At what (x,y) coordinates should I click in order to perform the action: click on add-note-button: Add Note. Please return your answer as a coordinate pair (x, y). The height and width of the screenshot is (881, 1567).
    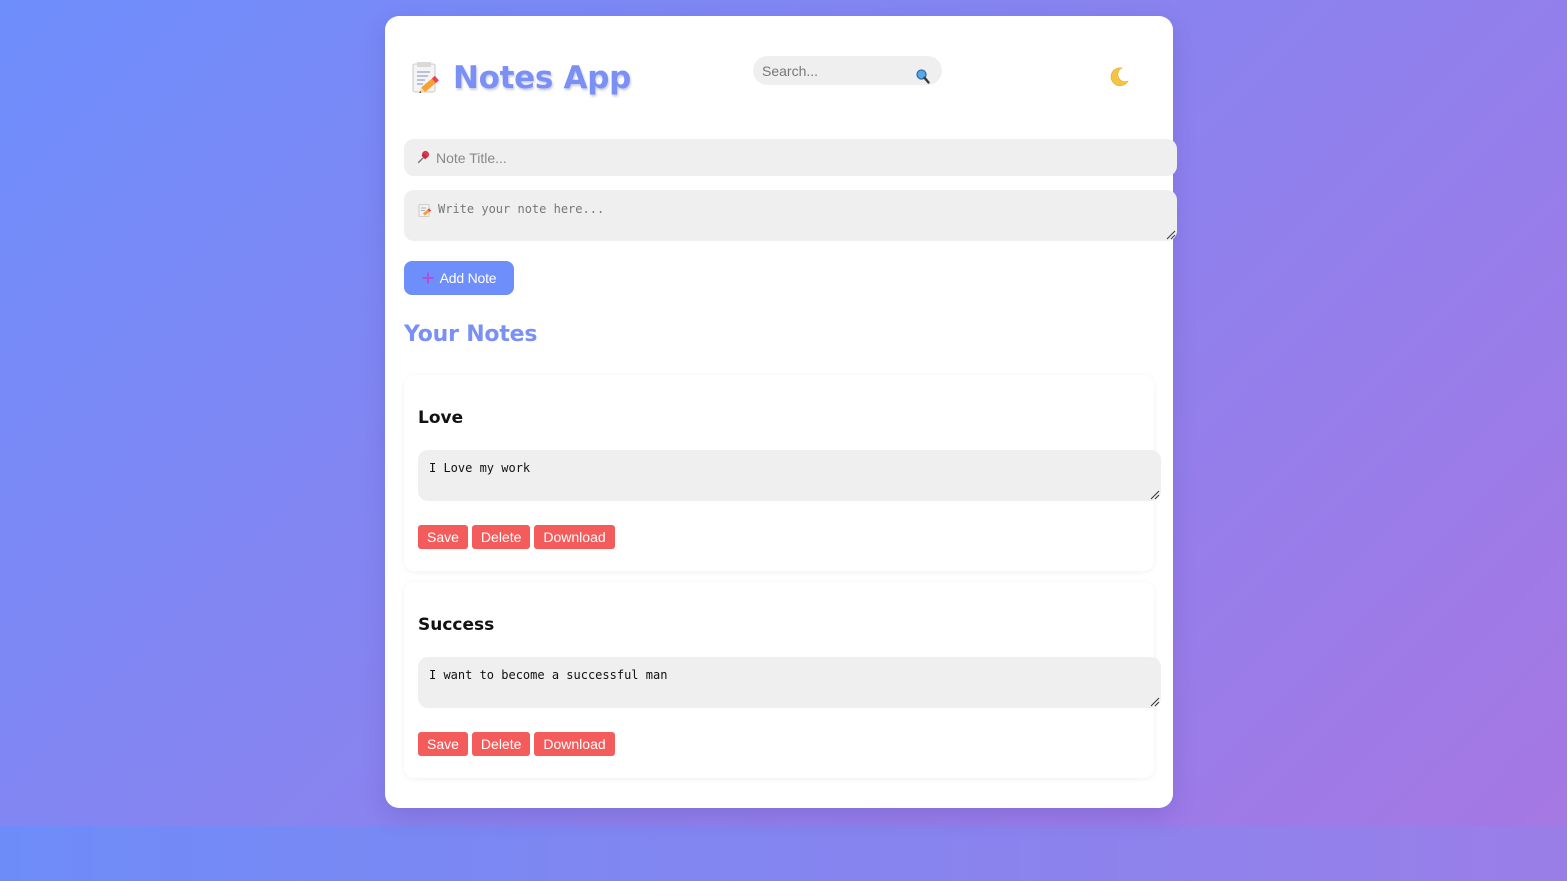
    Looking at the image, I should click on (459, 278).